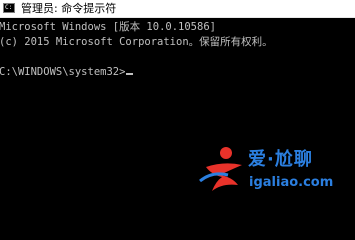 The height and width of the screenshot is (240, 355). What do you see at coordinates (280, 159) in the screenshot?
I see `watermark-title: 爱·尬聊` at bounding box center [280, 159].